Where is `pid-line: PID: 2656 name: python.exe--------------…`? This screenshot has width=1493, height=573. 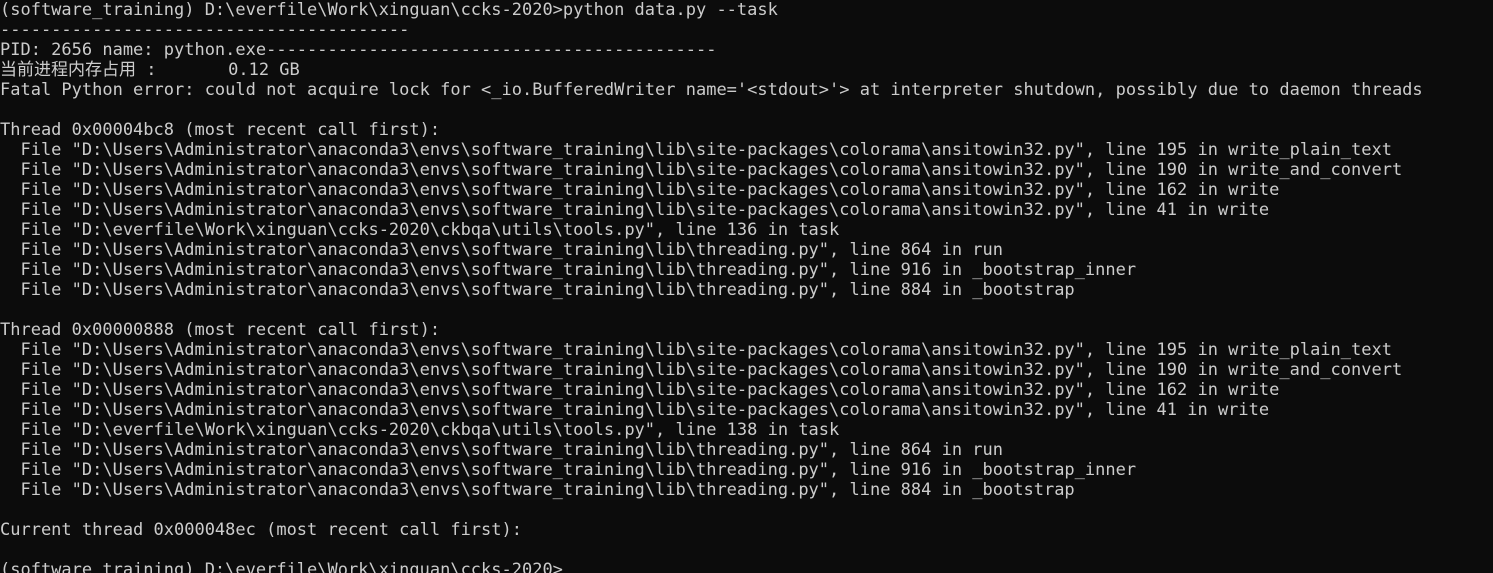 pid-line: PID: 2656 name: python.exe--------------… is located at coordinates (358, 50).